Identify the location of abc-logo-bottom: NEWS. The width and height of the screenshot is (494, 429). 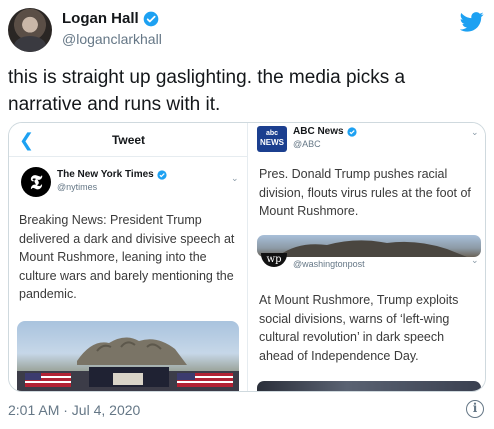
(272, 142).